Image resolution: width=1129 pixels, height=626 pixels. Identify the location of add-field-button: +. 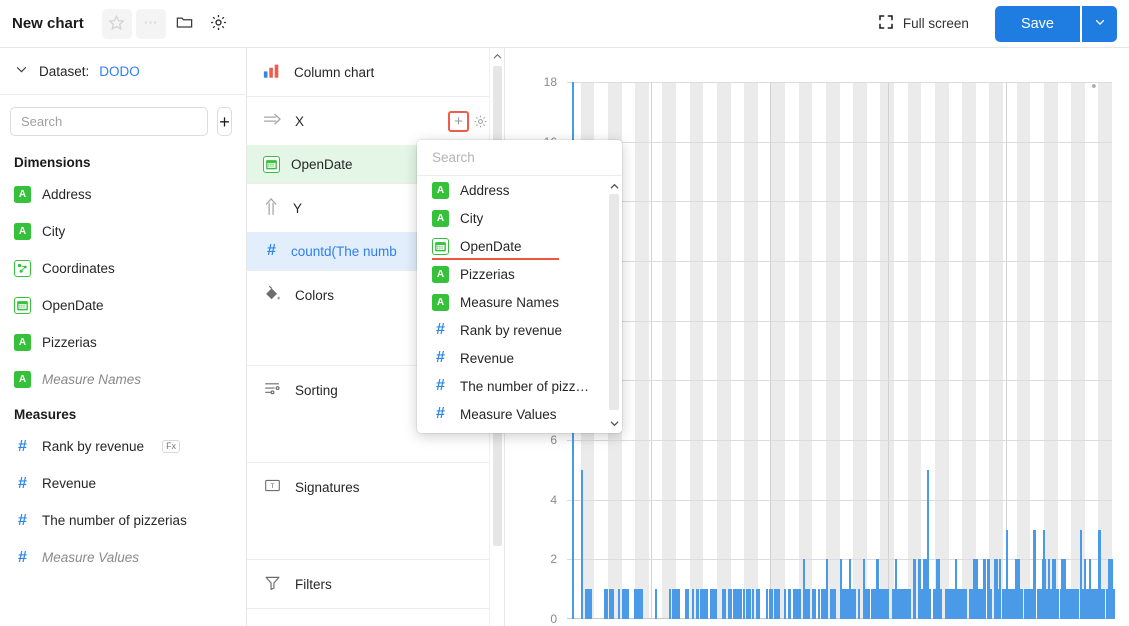
(224, 121).